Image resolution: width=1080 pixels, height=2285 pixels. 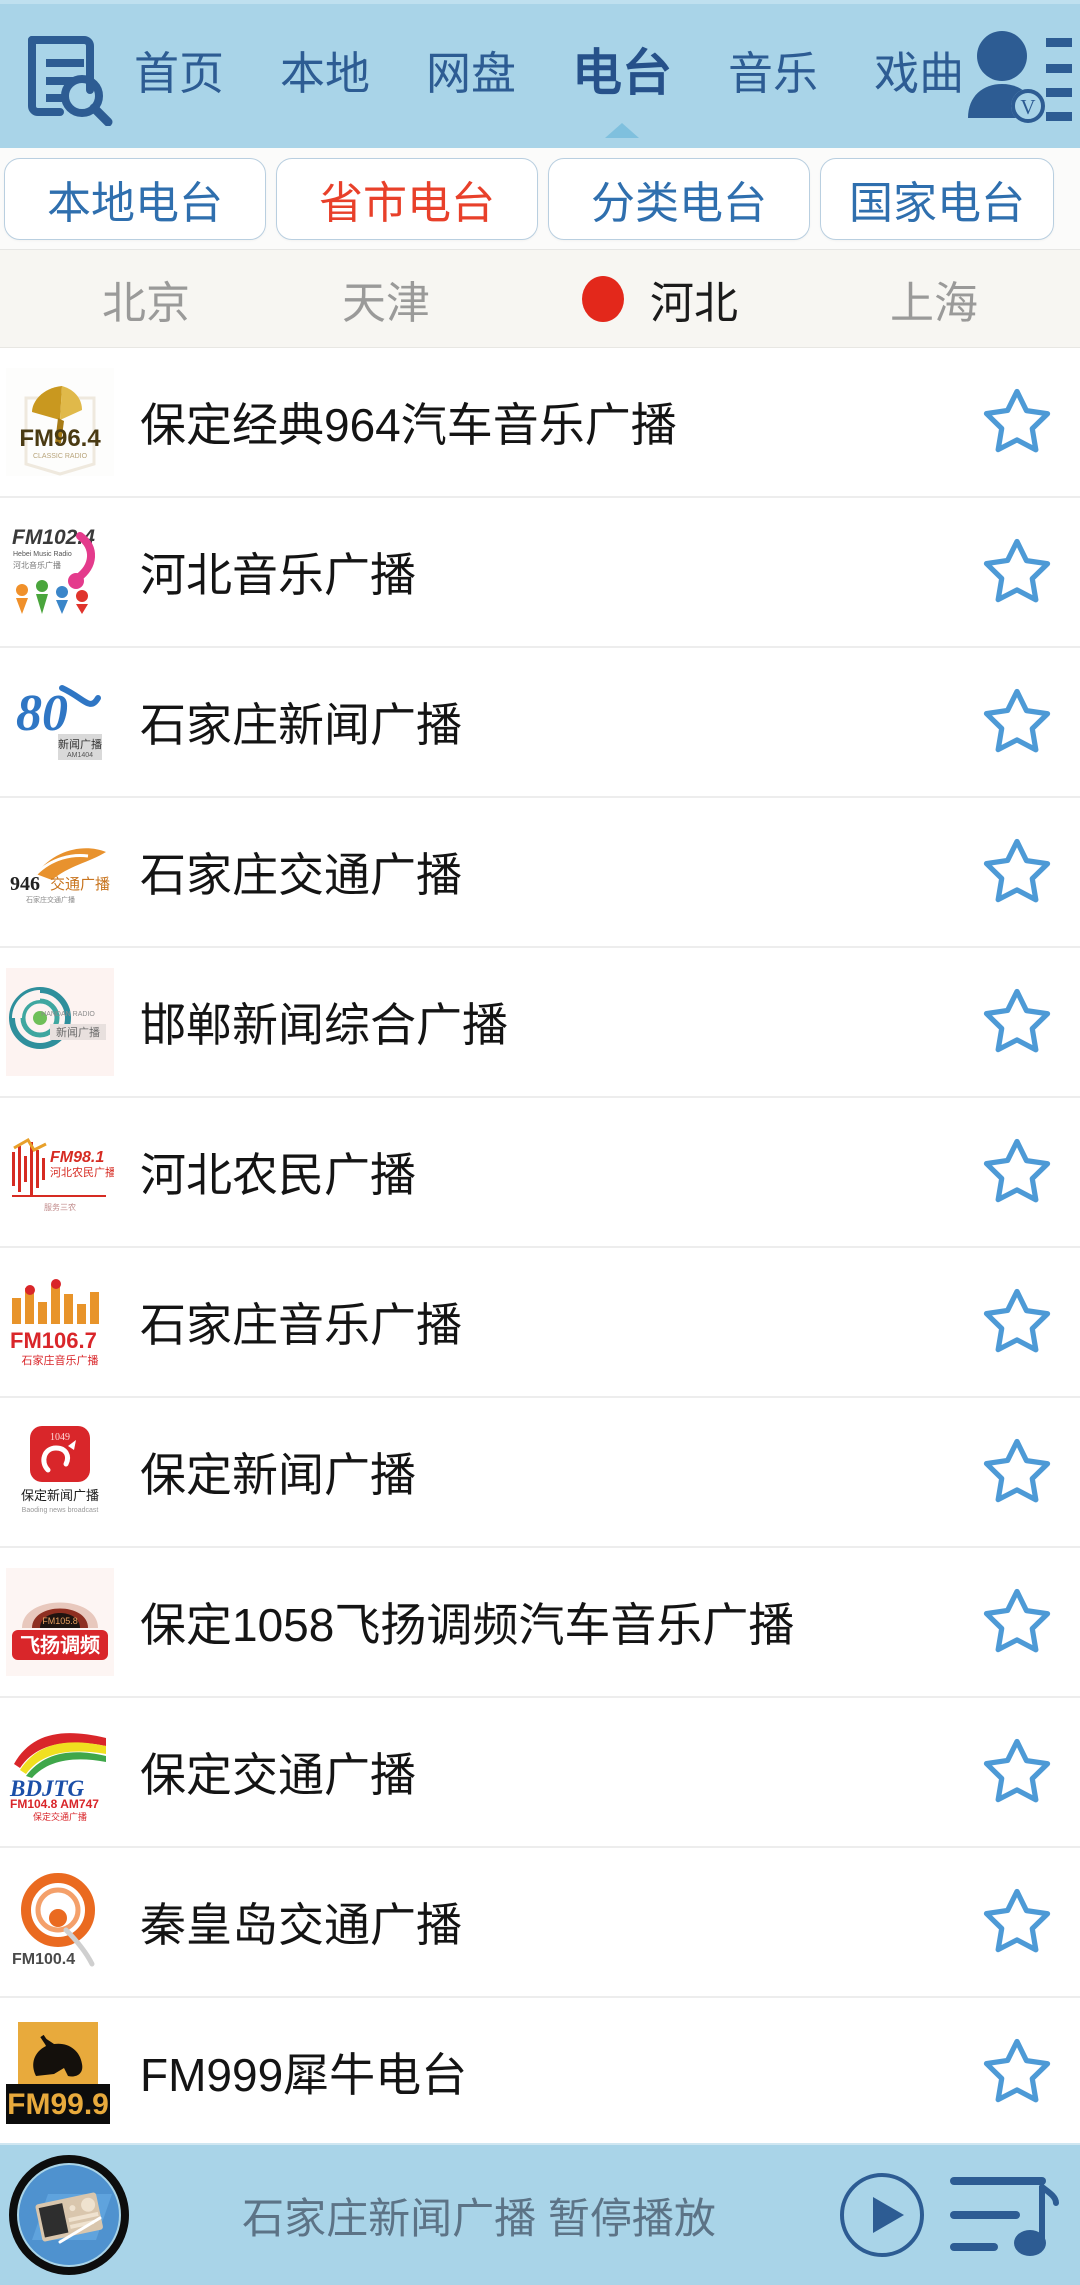 I want to click on fm1024-hebei-music-logo: FM102.4 Hebei Music Radio 河北音乐广播, so click(x=60, y=572).